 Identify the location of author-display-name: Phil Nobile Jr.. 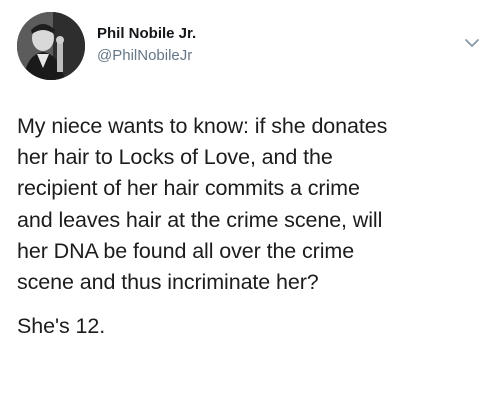
(146, 34).